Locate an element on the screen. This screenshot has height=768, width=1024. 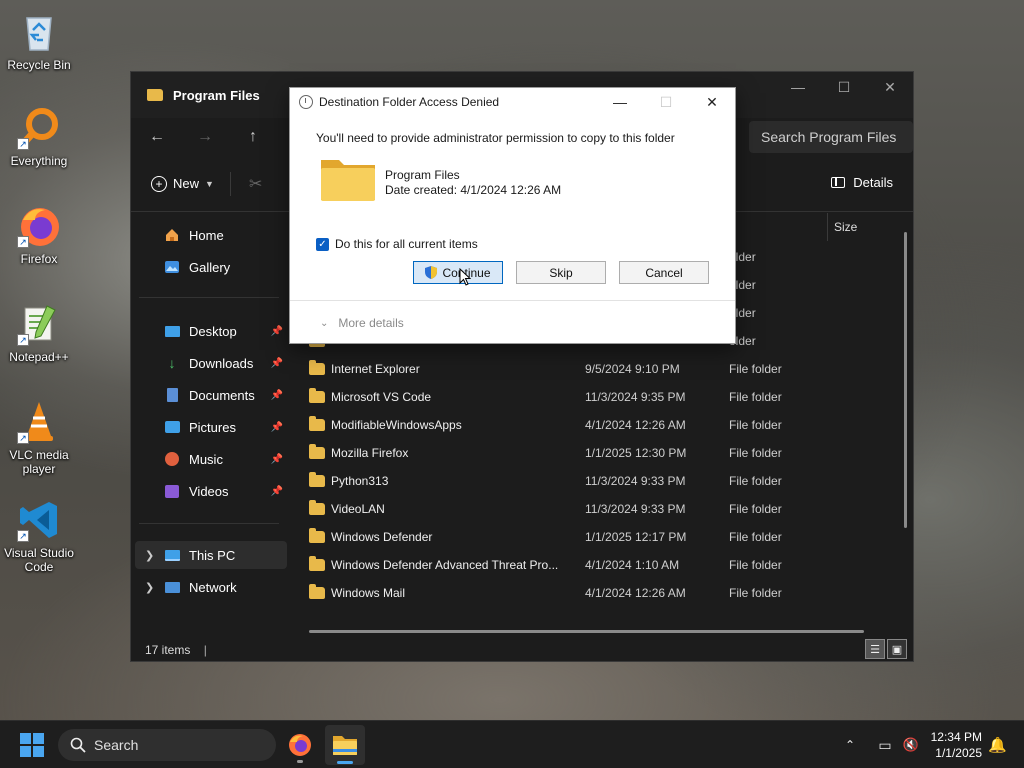
notification-area: 🔔 is located at coordinates (997, 744).